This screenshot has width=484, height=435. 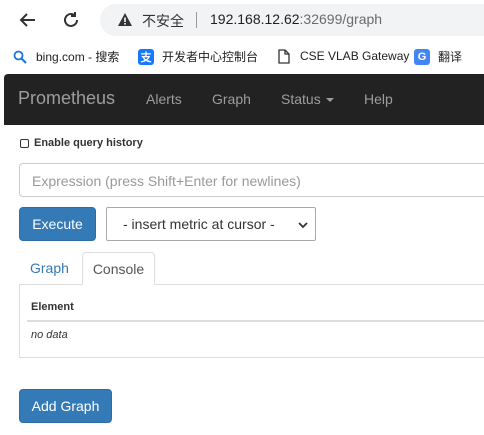 I want to click on header-divider, so click(x=255, y=321).